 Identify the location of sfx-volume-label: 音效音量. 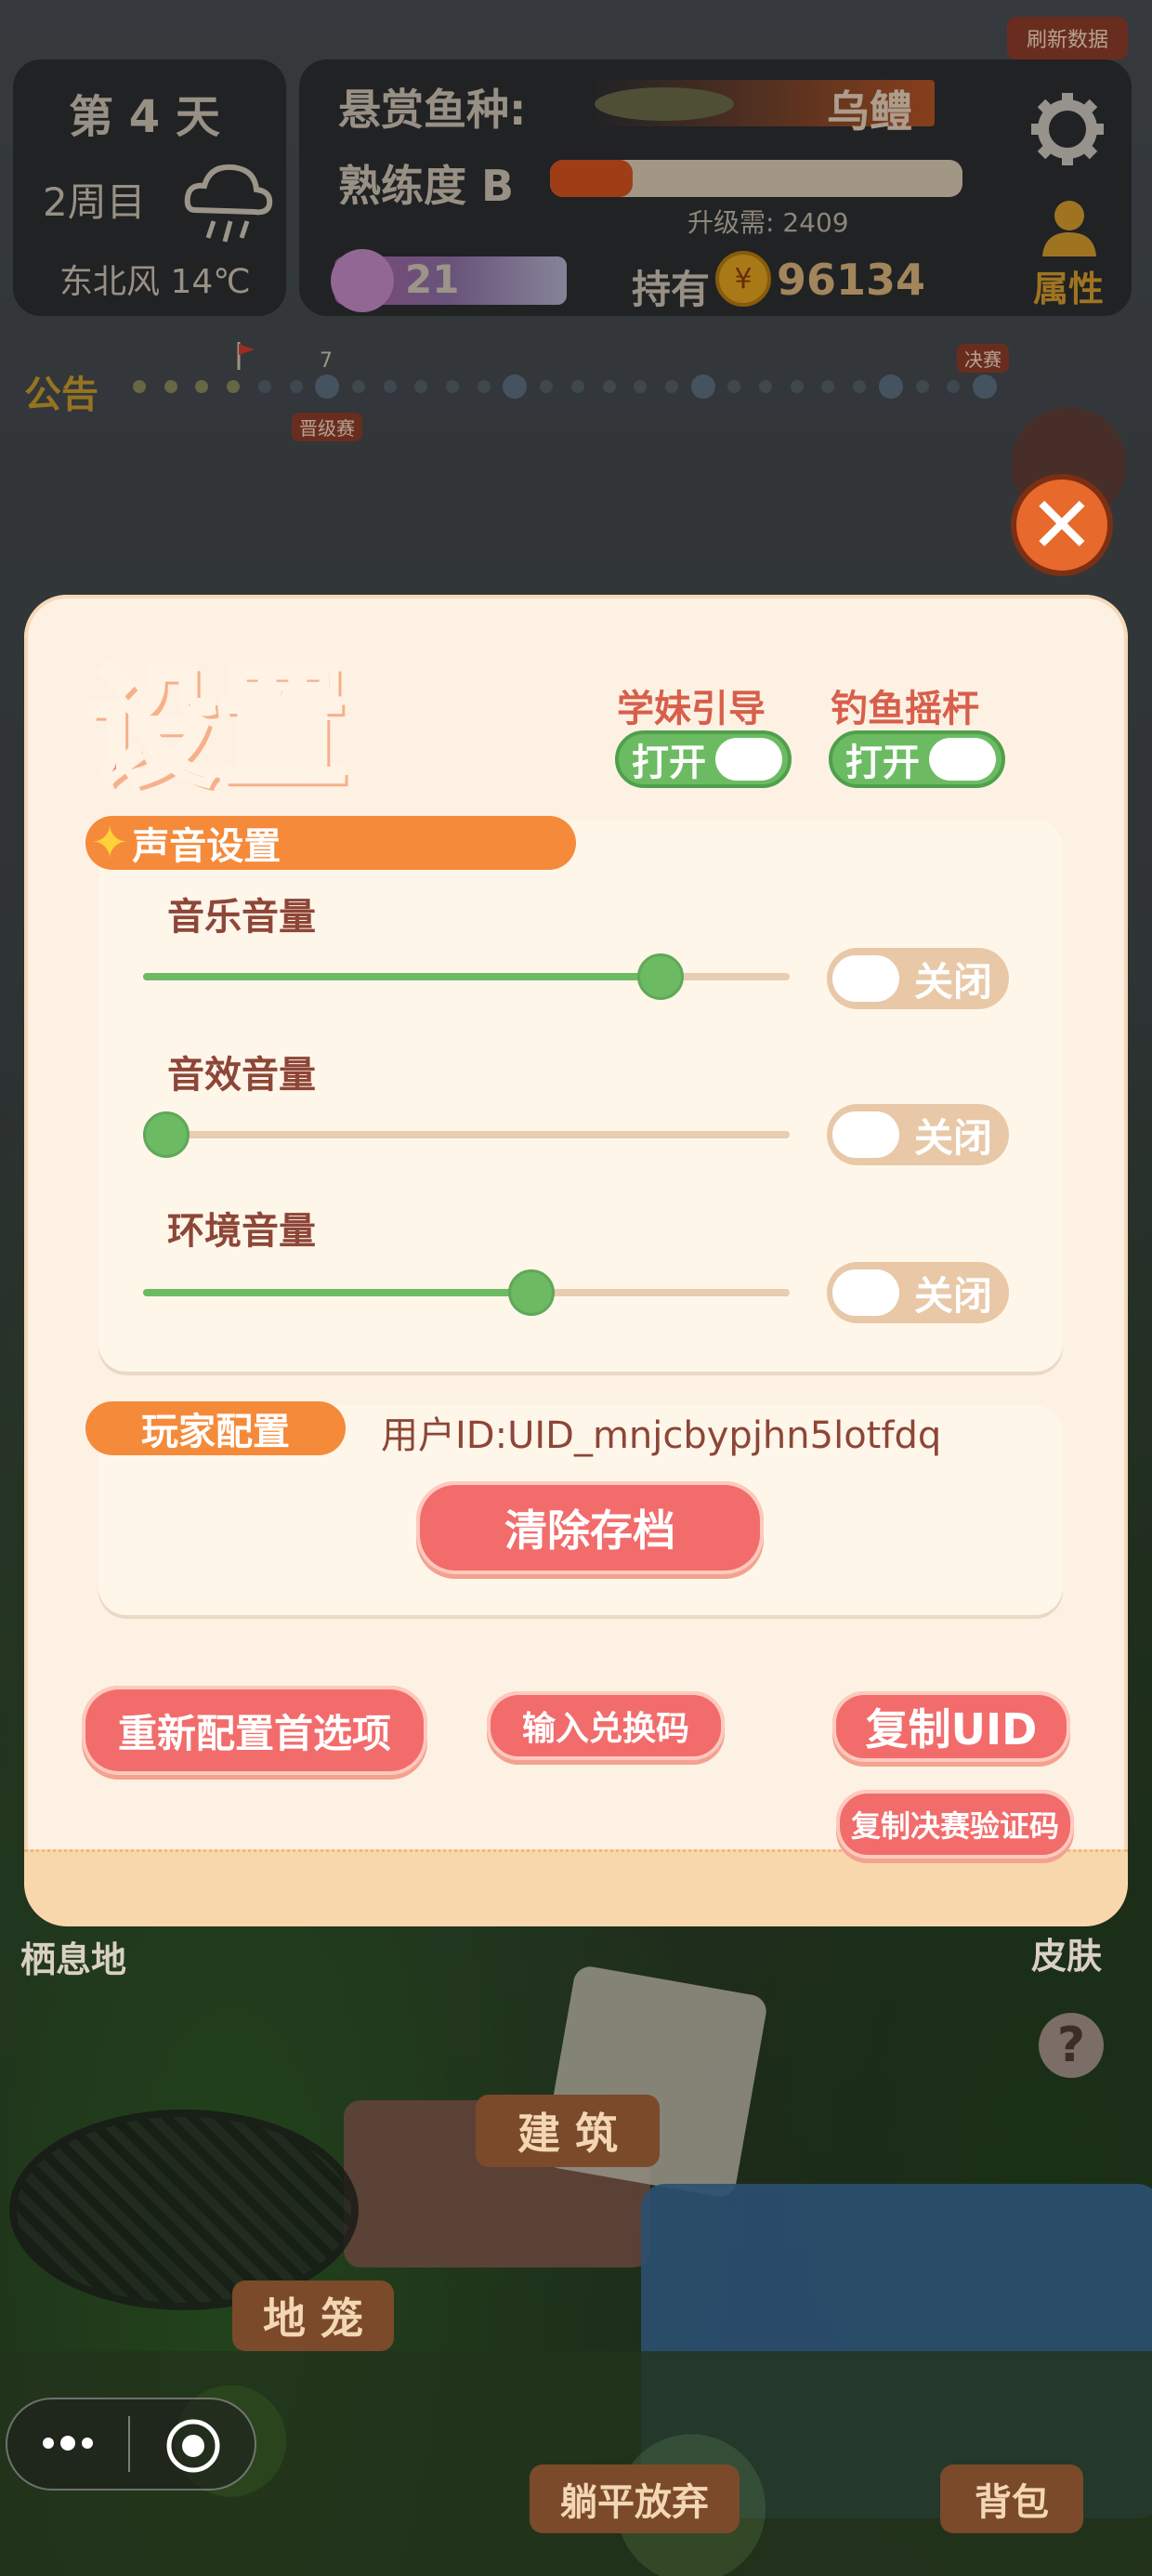
(241, 1075).